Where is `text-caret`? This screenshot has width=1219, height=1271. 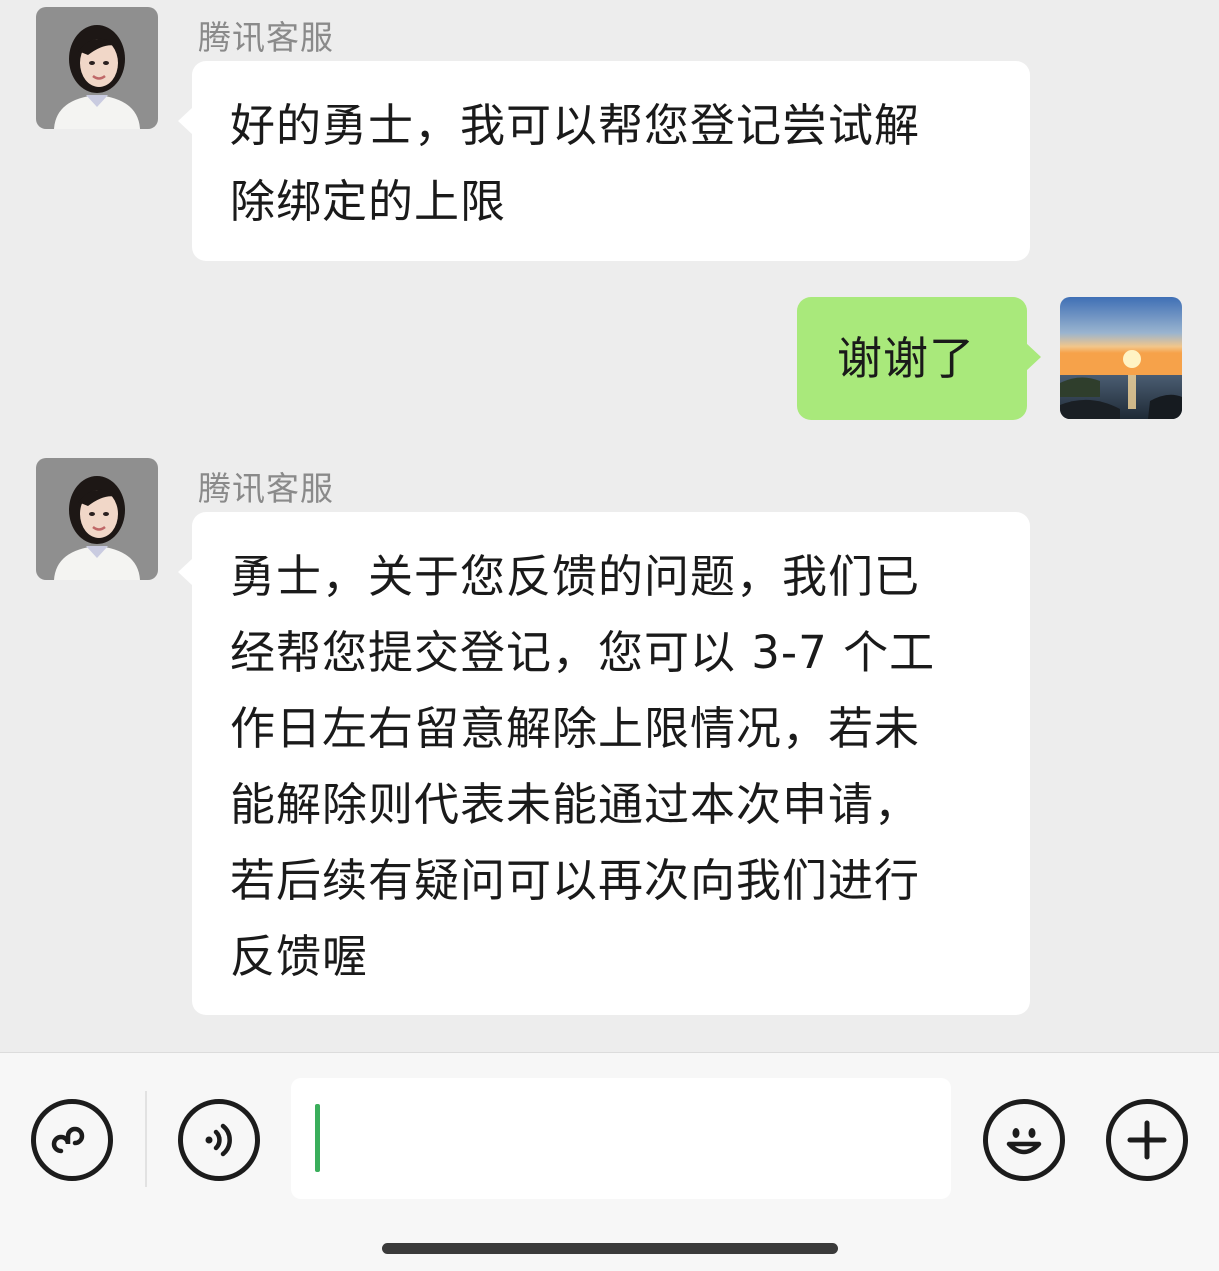
text-caret is located at coordinates (317, 1138).